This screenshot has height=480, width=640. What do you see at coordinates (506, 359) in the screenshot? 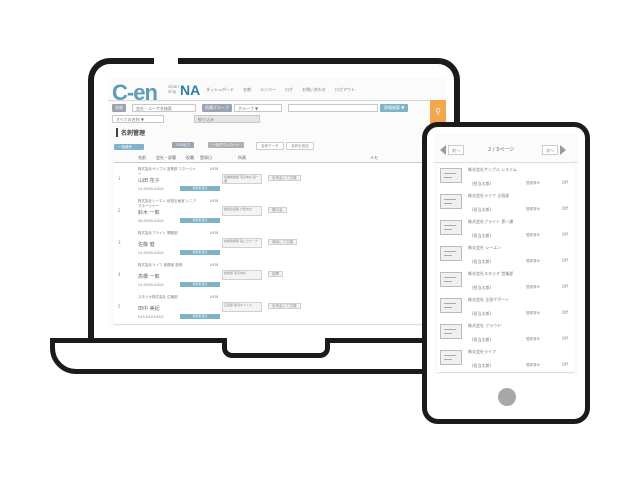
I see `list-item: 株式会社ライフ (担当太郎) 登録済み Off` at bounding box center [506, 359].